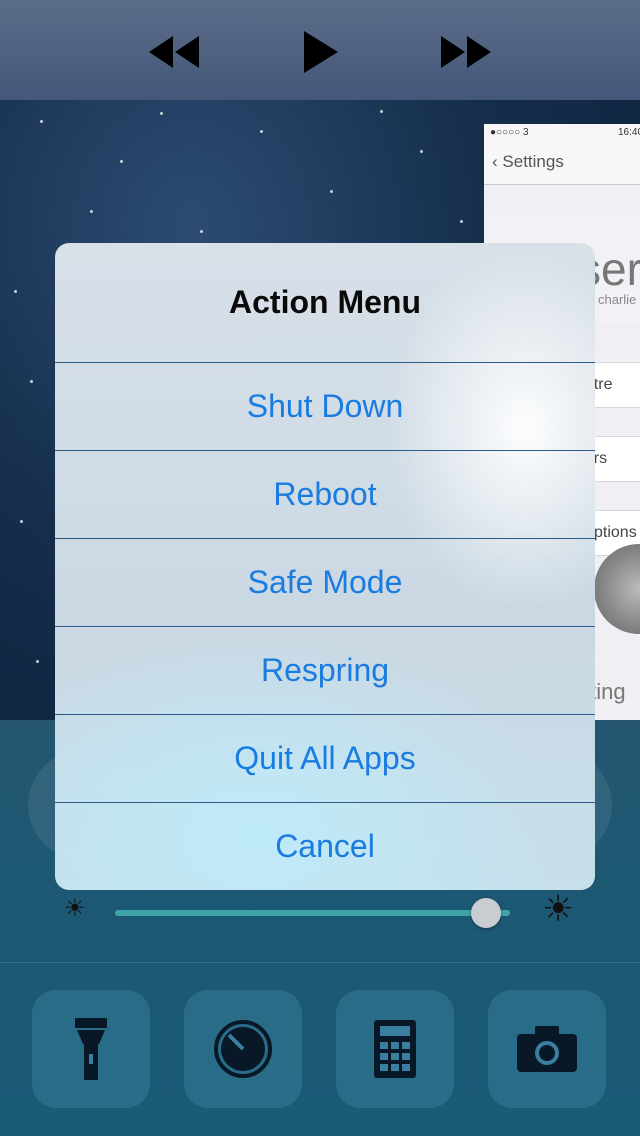  I want to click on shut-down-button: Shut Down, so click(325, 406).